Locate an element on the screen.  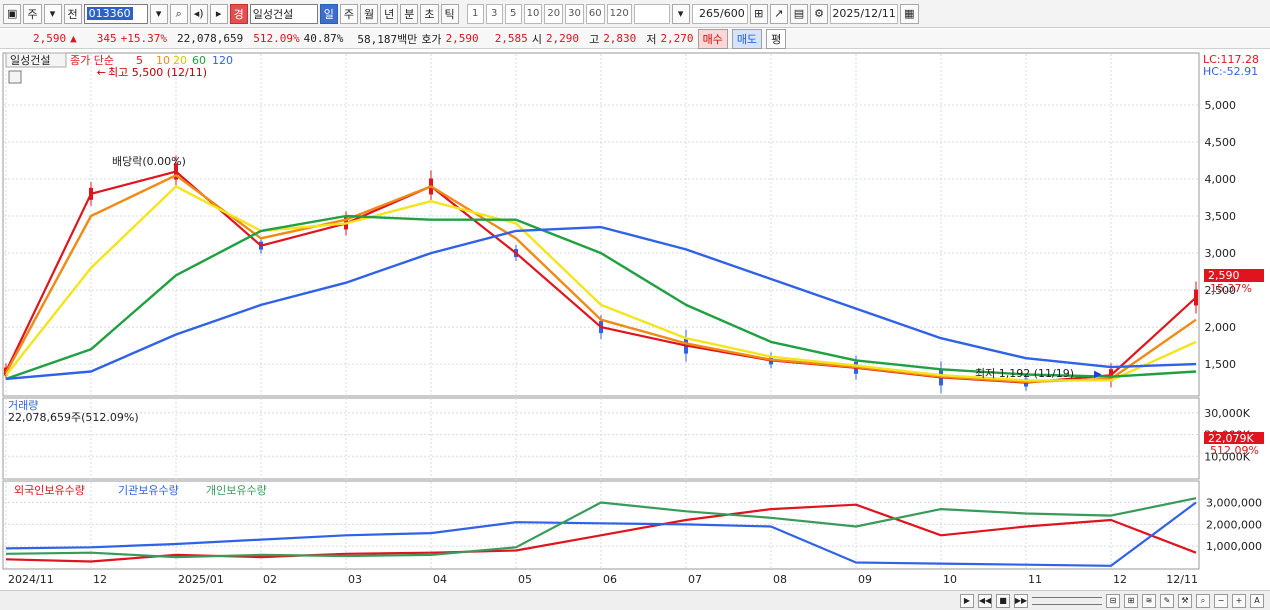
chevron-down-icon: ▾ is located at coordinates (52, 13).